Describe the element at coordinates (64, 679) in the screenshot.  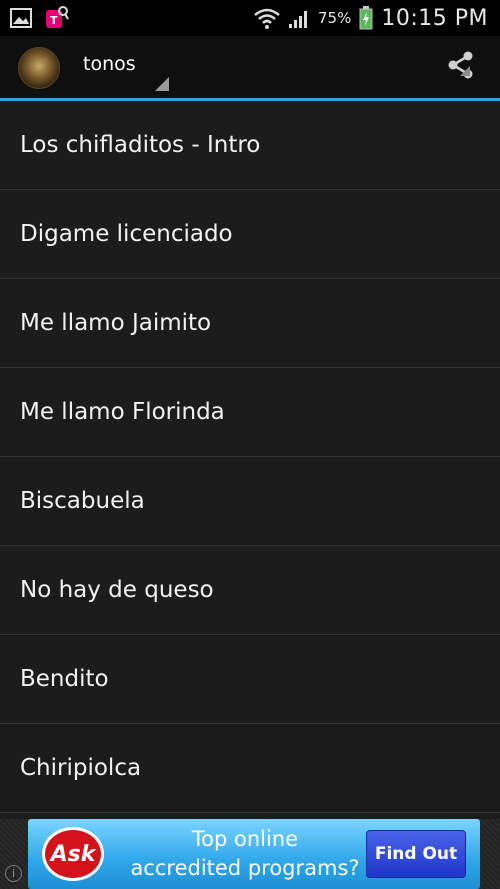
I see `list-item-label: Bendito` at that location.